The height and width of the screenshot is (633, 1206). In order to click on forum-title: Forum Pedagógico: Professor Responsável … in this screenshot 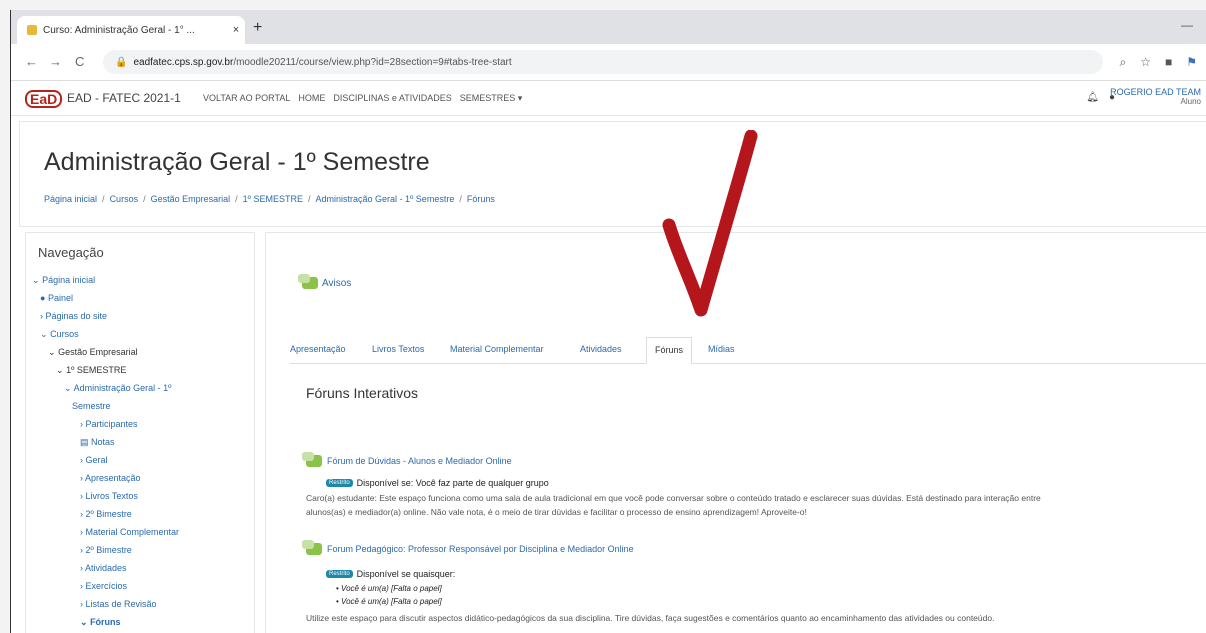, I will do `click(480, 549)`.